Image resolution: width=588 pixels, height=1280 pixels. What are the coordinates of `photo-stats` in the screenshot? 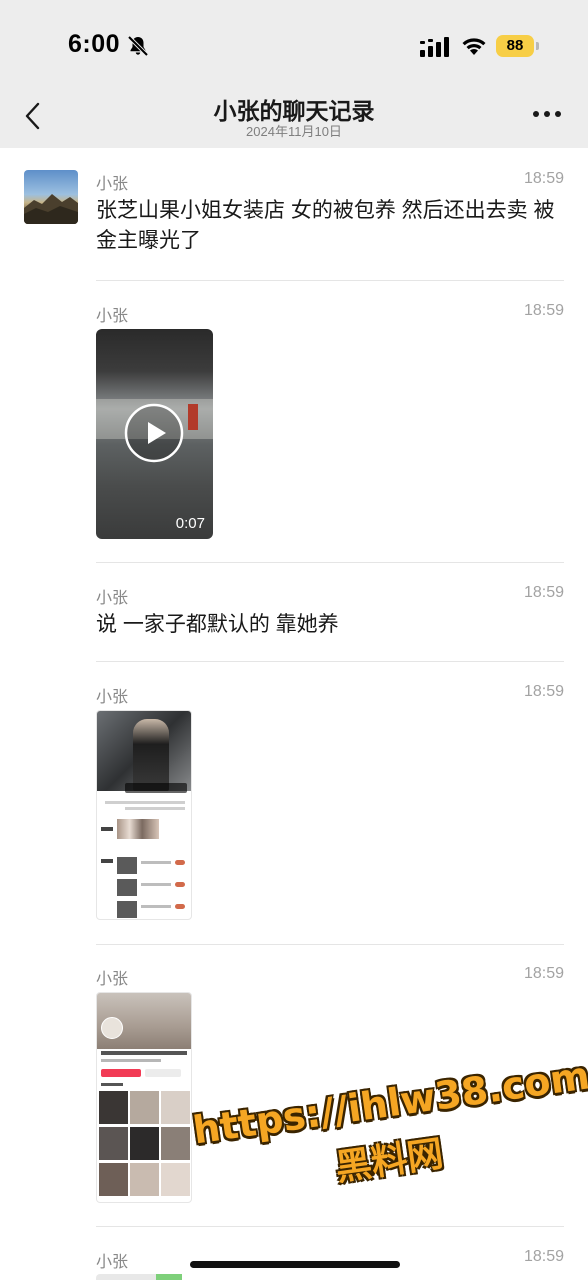 It's located at (144, 1053).